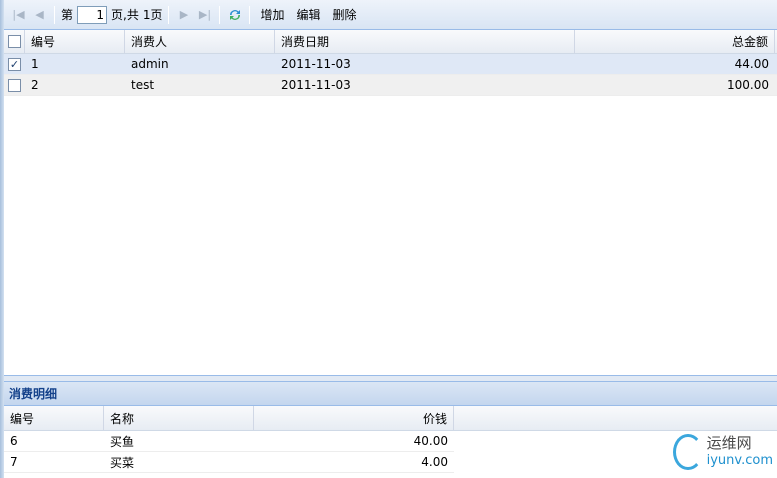  What do you see at coordinates (150, 64) in the screenshot?
I see `cell-person: admin` at bounding box center [150, 64].